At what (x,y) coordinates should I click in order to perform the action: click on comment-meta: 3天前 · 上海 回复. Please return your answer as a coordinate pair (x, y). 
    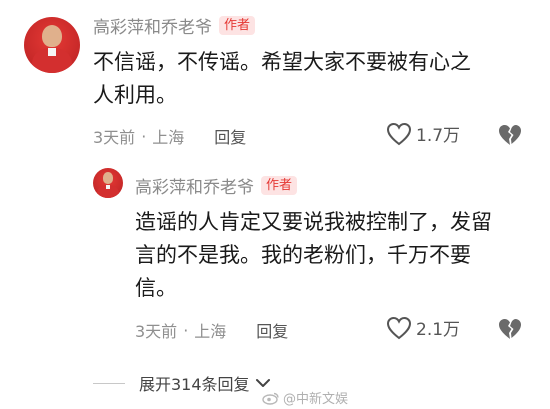
    Looking at the image, I should click on (169, 136).